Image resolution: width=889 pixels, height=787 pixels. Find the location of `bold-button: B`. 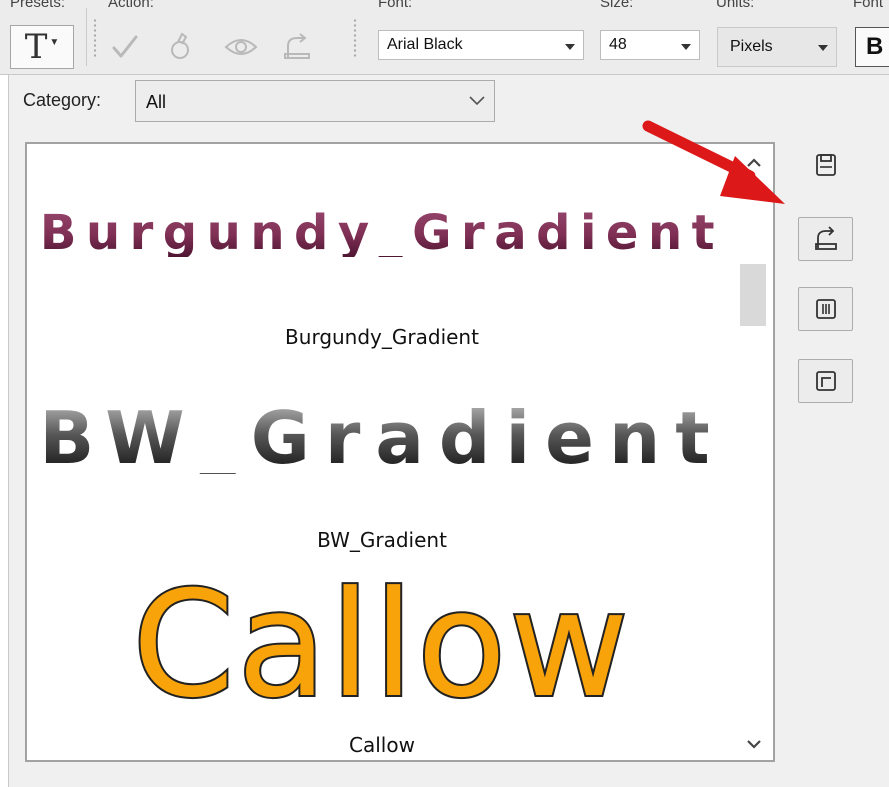

bold-button: B is located at coordinates (872, 47).